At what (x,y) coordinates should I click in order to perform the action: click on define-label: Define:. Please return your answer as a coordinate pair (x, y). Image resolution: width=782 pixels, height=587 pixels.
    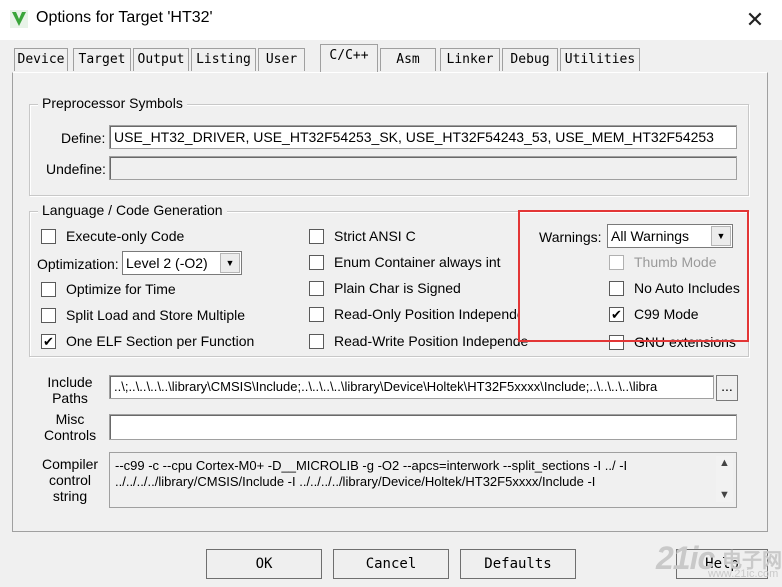
    Looking at the image, I should click on (83, 138).